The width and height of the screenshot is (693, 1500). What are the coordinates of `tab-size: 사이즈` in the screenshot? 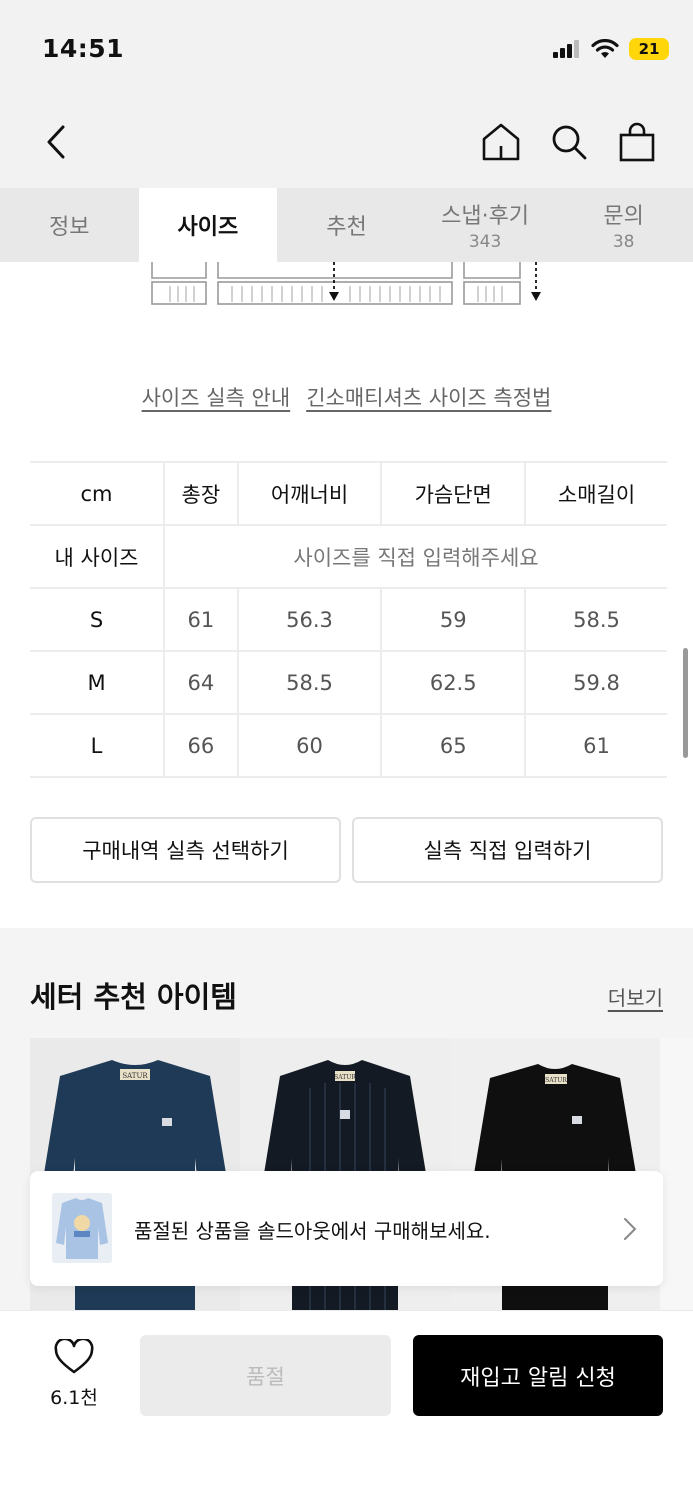 It's located at (208, 225).